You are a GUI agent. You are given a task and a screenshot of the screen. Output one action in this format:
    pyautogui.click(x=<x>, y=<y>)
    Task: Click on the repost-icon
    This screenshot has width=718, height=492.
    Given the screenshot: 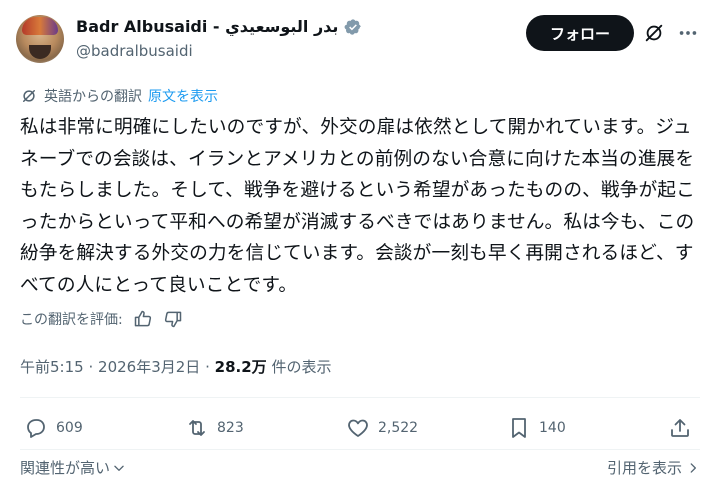 What is the action you would take?
    pyautogui.click(x=197, y=428)
    